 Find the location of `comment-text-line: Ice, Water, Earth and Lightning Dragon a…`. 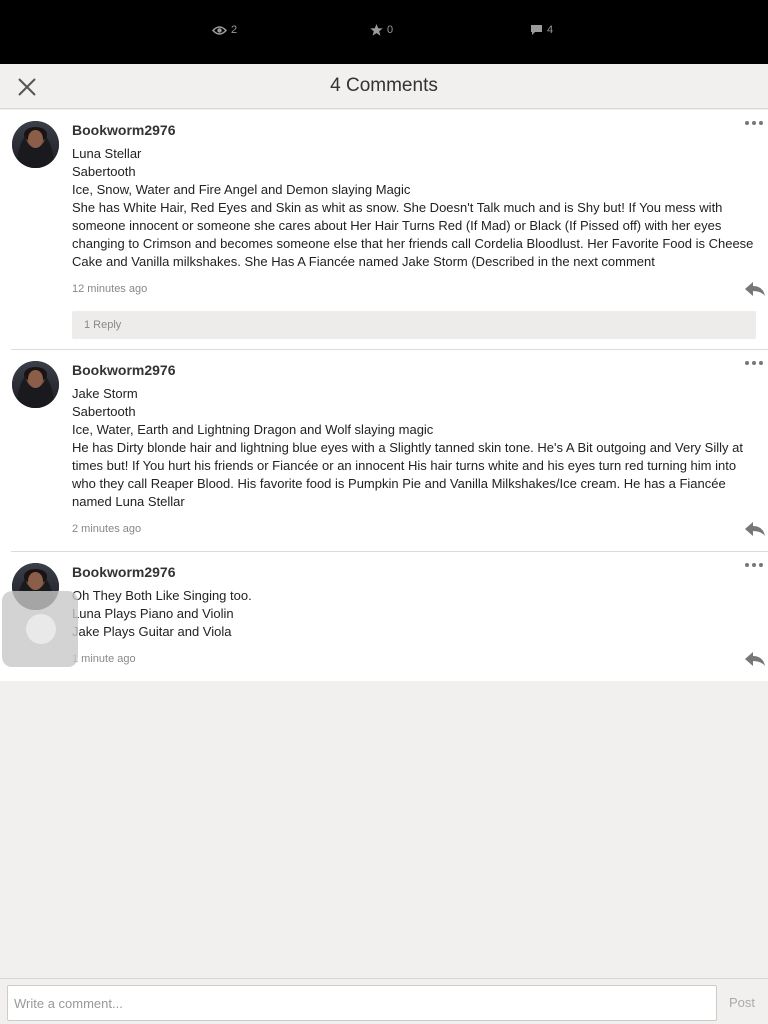

comment-text-line: Ice, Water, Earth and Lightning Dragon a… is located at coordinates (253, 429).